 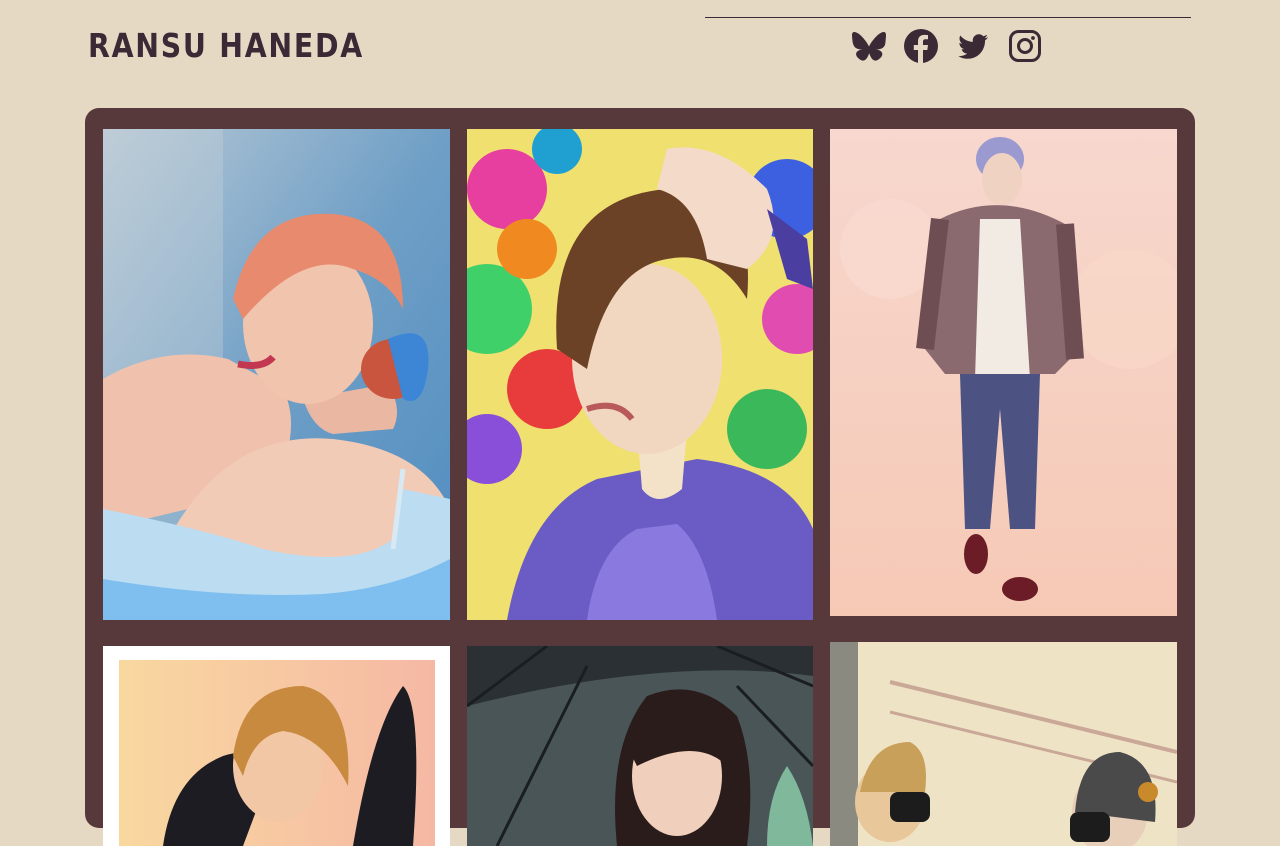 I want to click on facebook-link, so click(x=921, y=46).